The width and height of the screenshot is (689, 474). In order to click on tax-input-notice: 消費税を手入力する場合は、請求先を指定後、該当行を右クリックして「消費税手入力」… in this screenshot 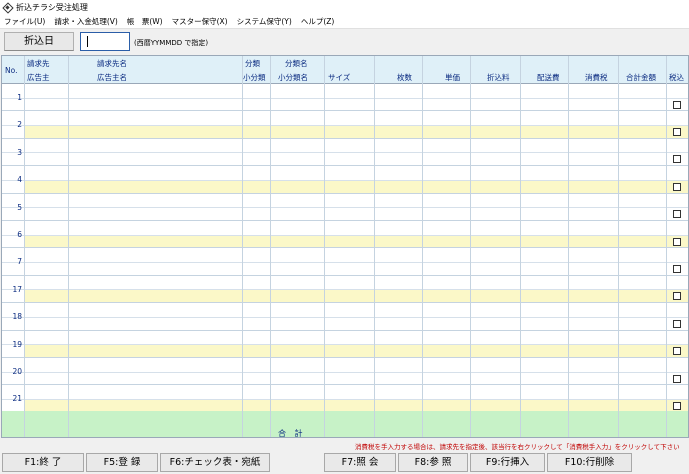, I will do `click(517, 447)`.